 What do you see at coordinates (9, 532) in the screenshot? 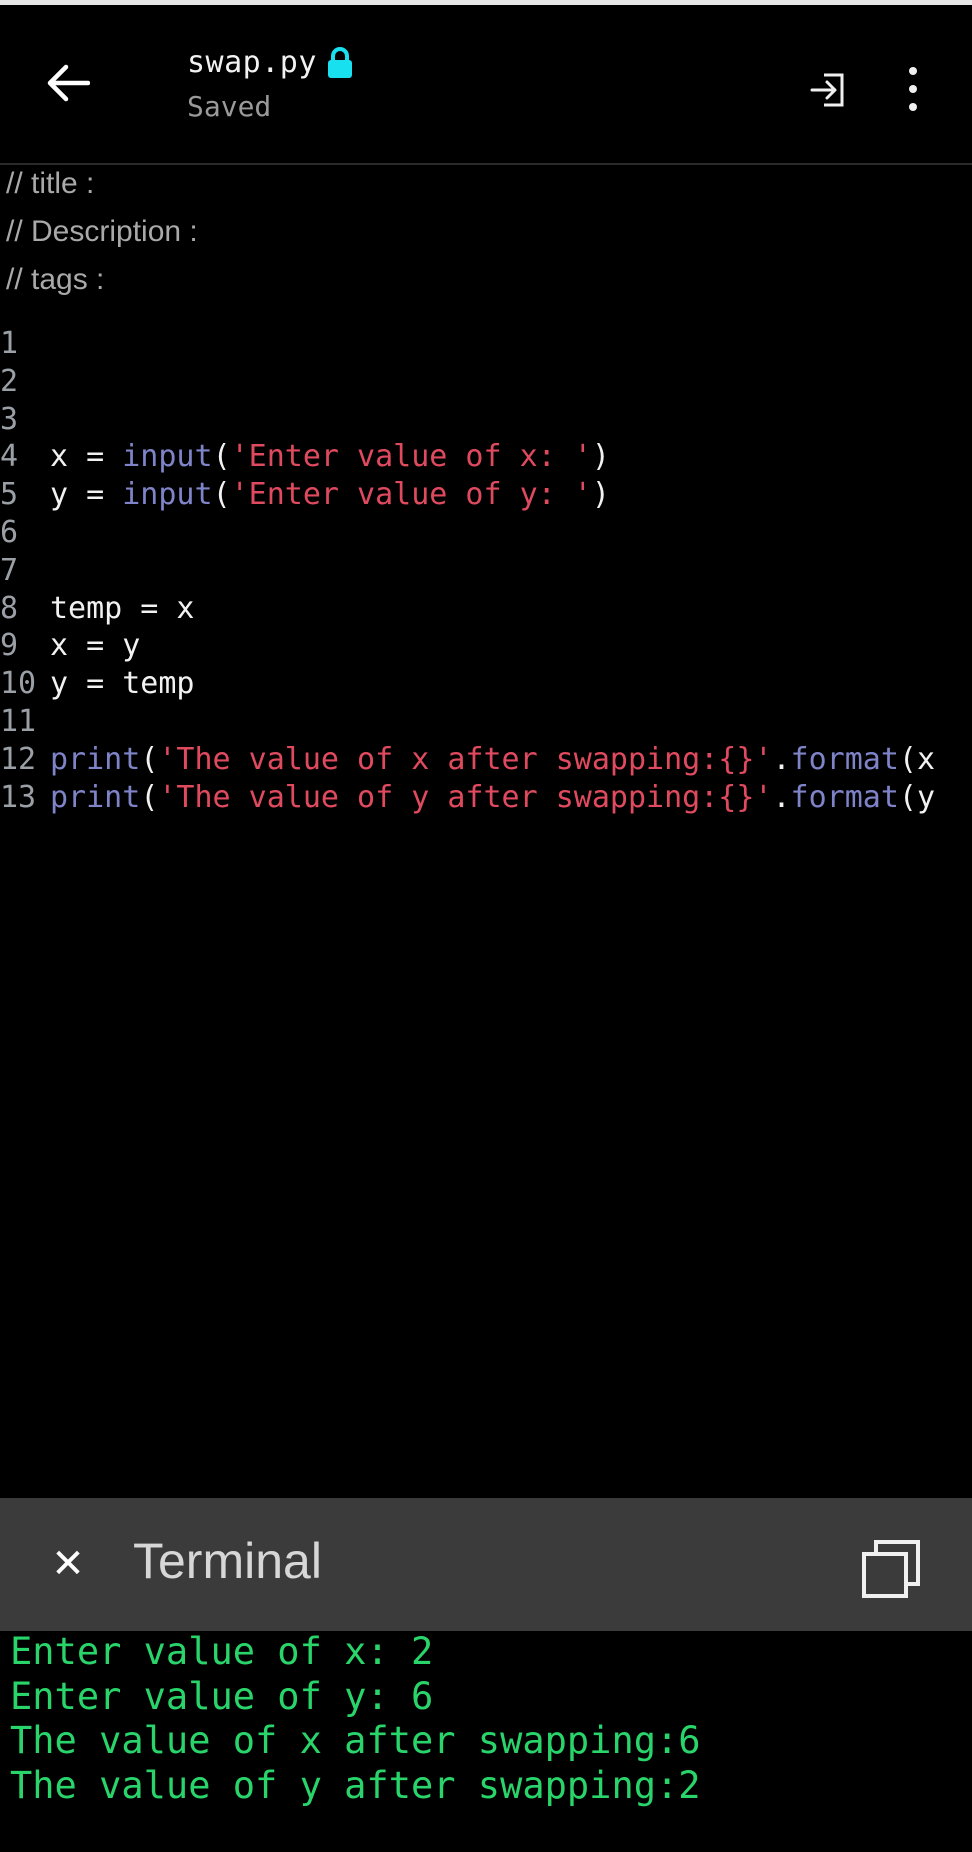
I see `line-number: 6` at bounding box center [9, 532].